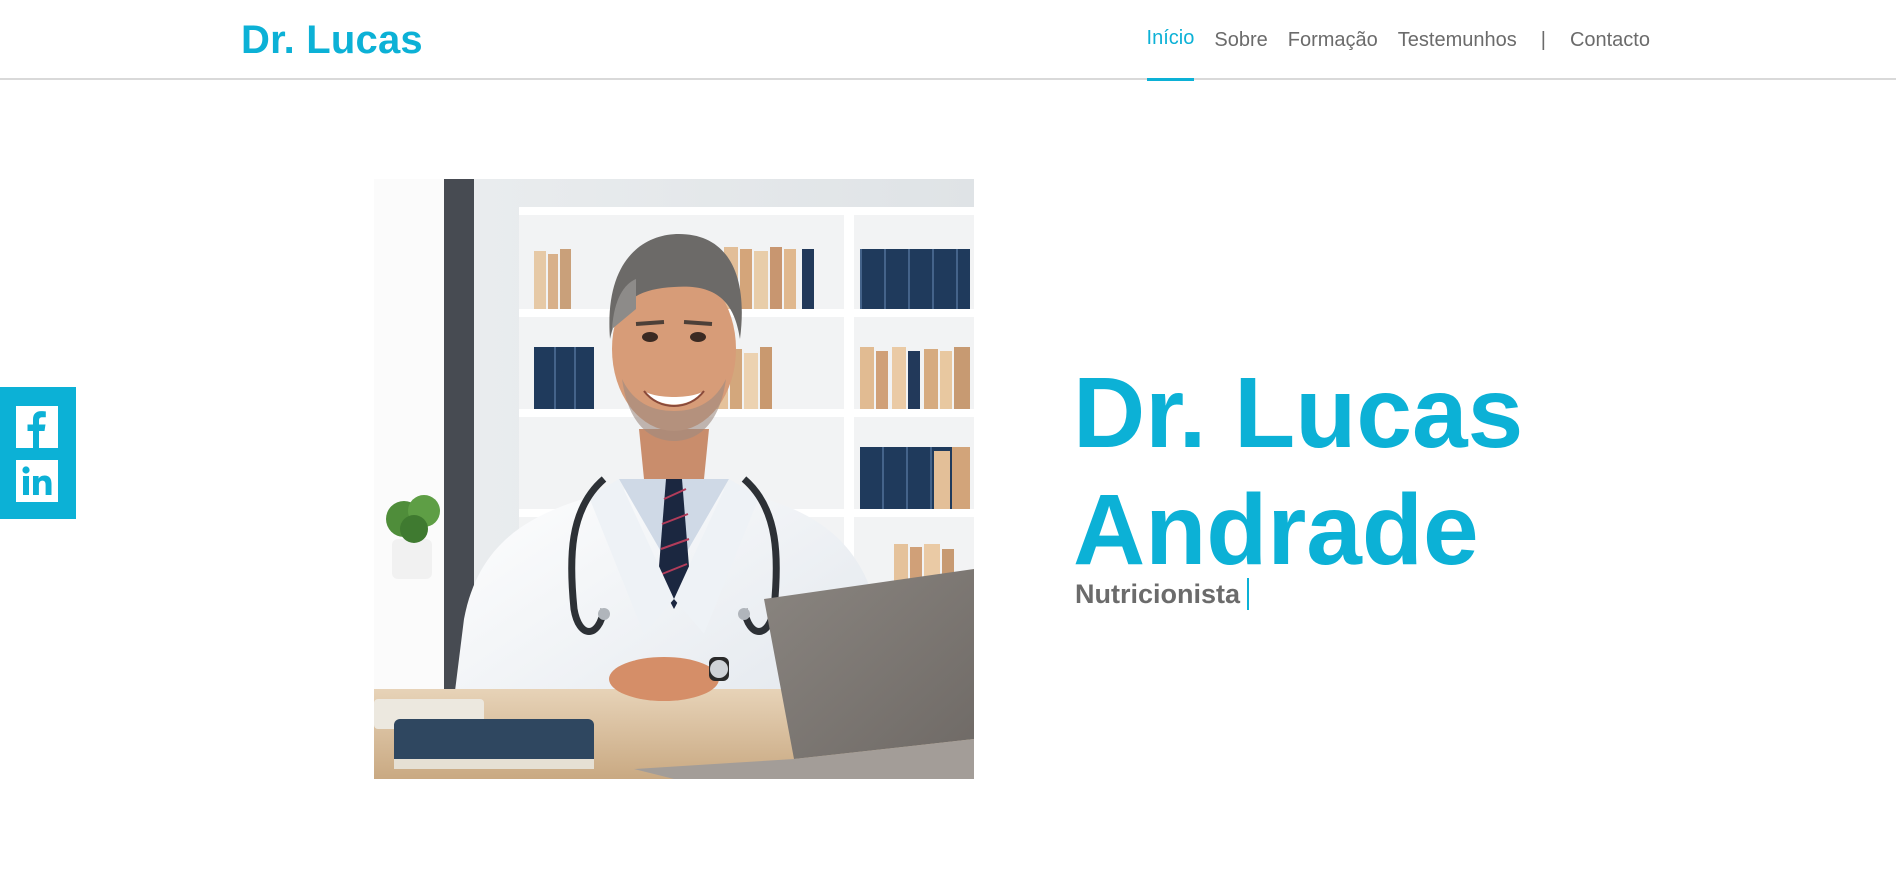 The image size is (1896, 874). I want to click on social-sidebar, so click(38, 453).